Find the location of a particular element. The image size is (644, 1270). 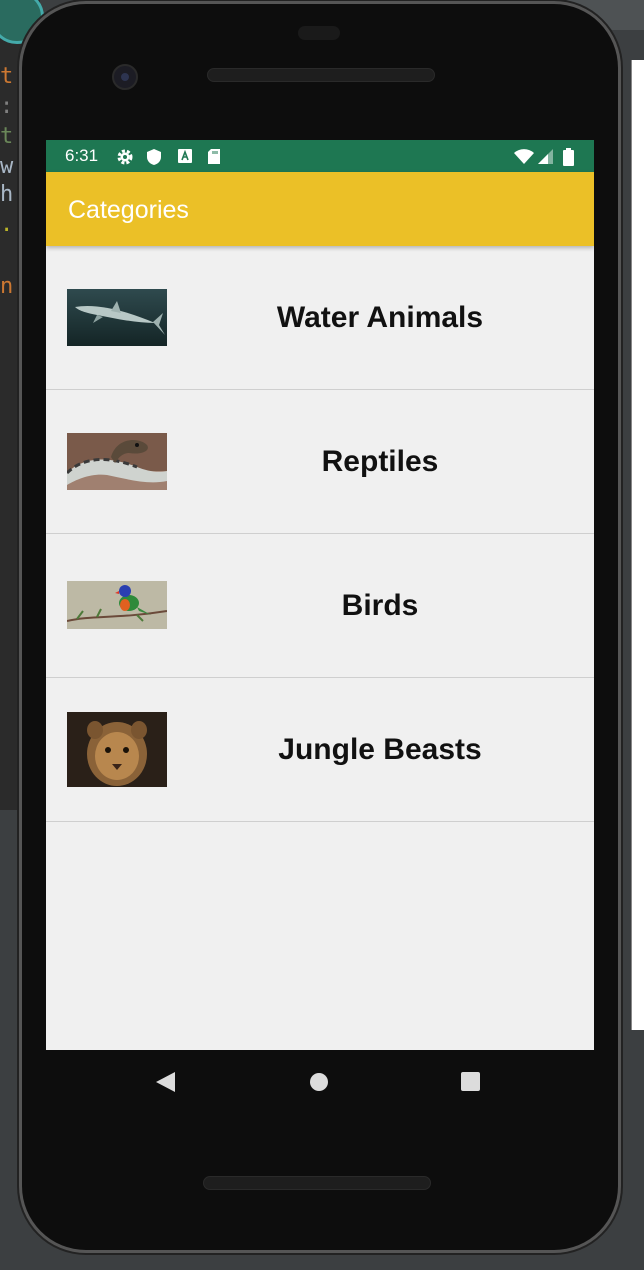

bottom-speaker is located at coordinates (317, 1183).